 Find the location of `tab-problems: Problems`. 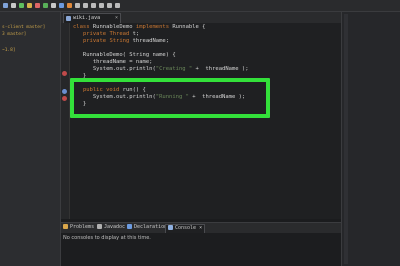

tab-problems: Problems is located at coordinates (78, 228).